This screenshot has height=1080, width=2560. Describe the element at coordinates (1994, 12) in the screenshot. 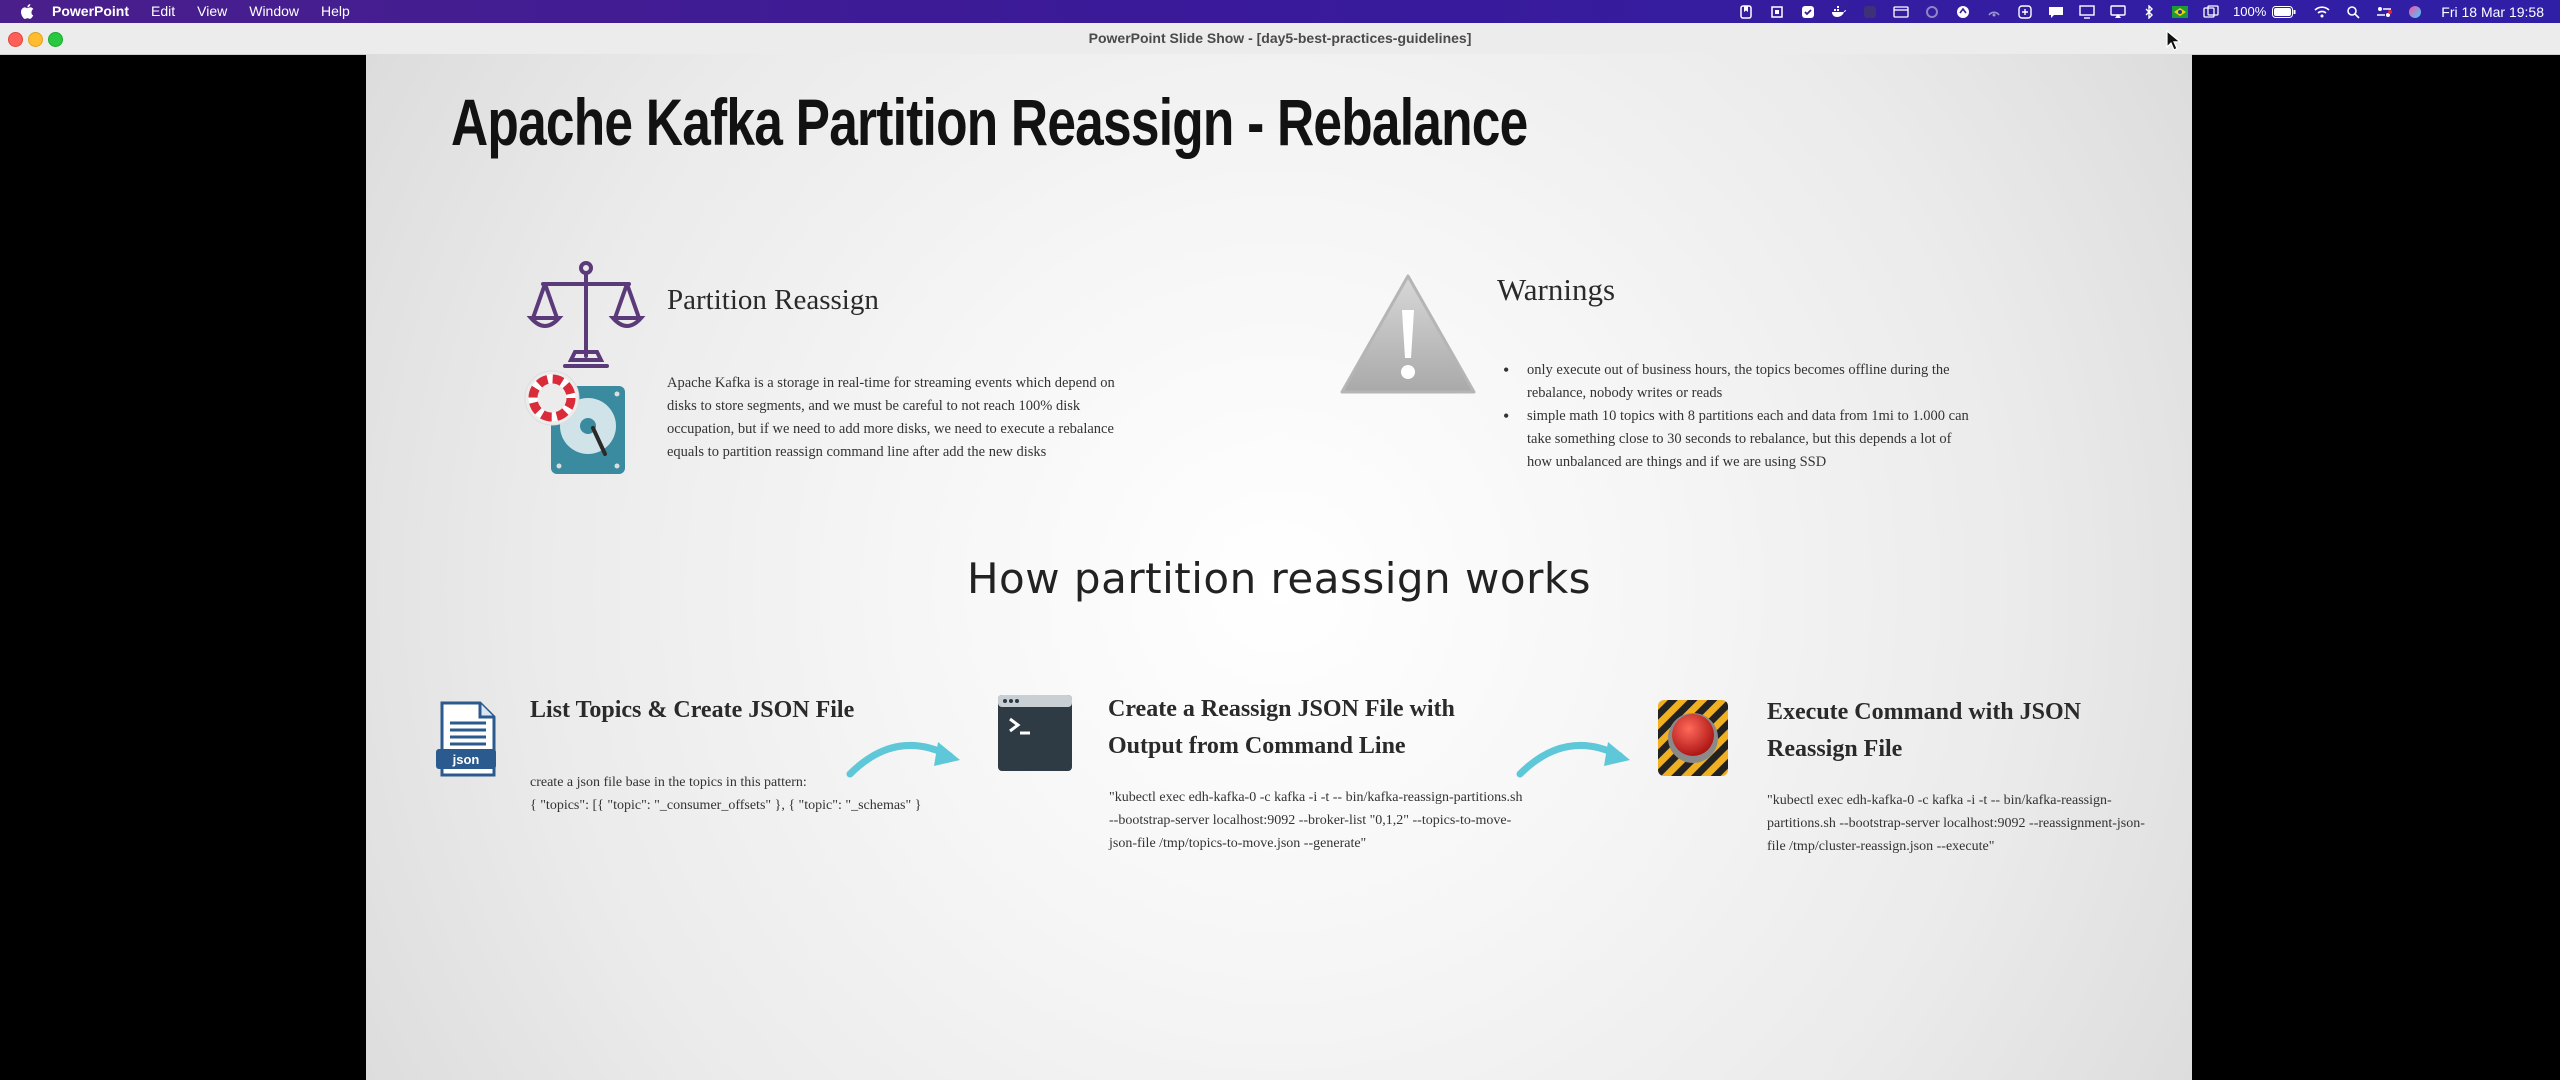

I see `airdrop-icon` at that location.